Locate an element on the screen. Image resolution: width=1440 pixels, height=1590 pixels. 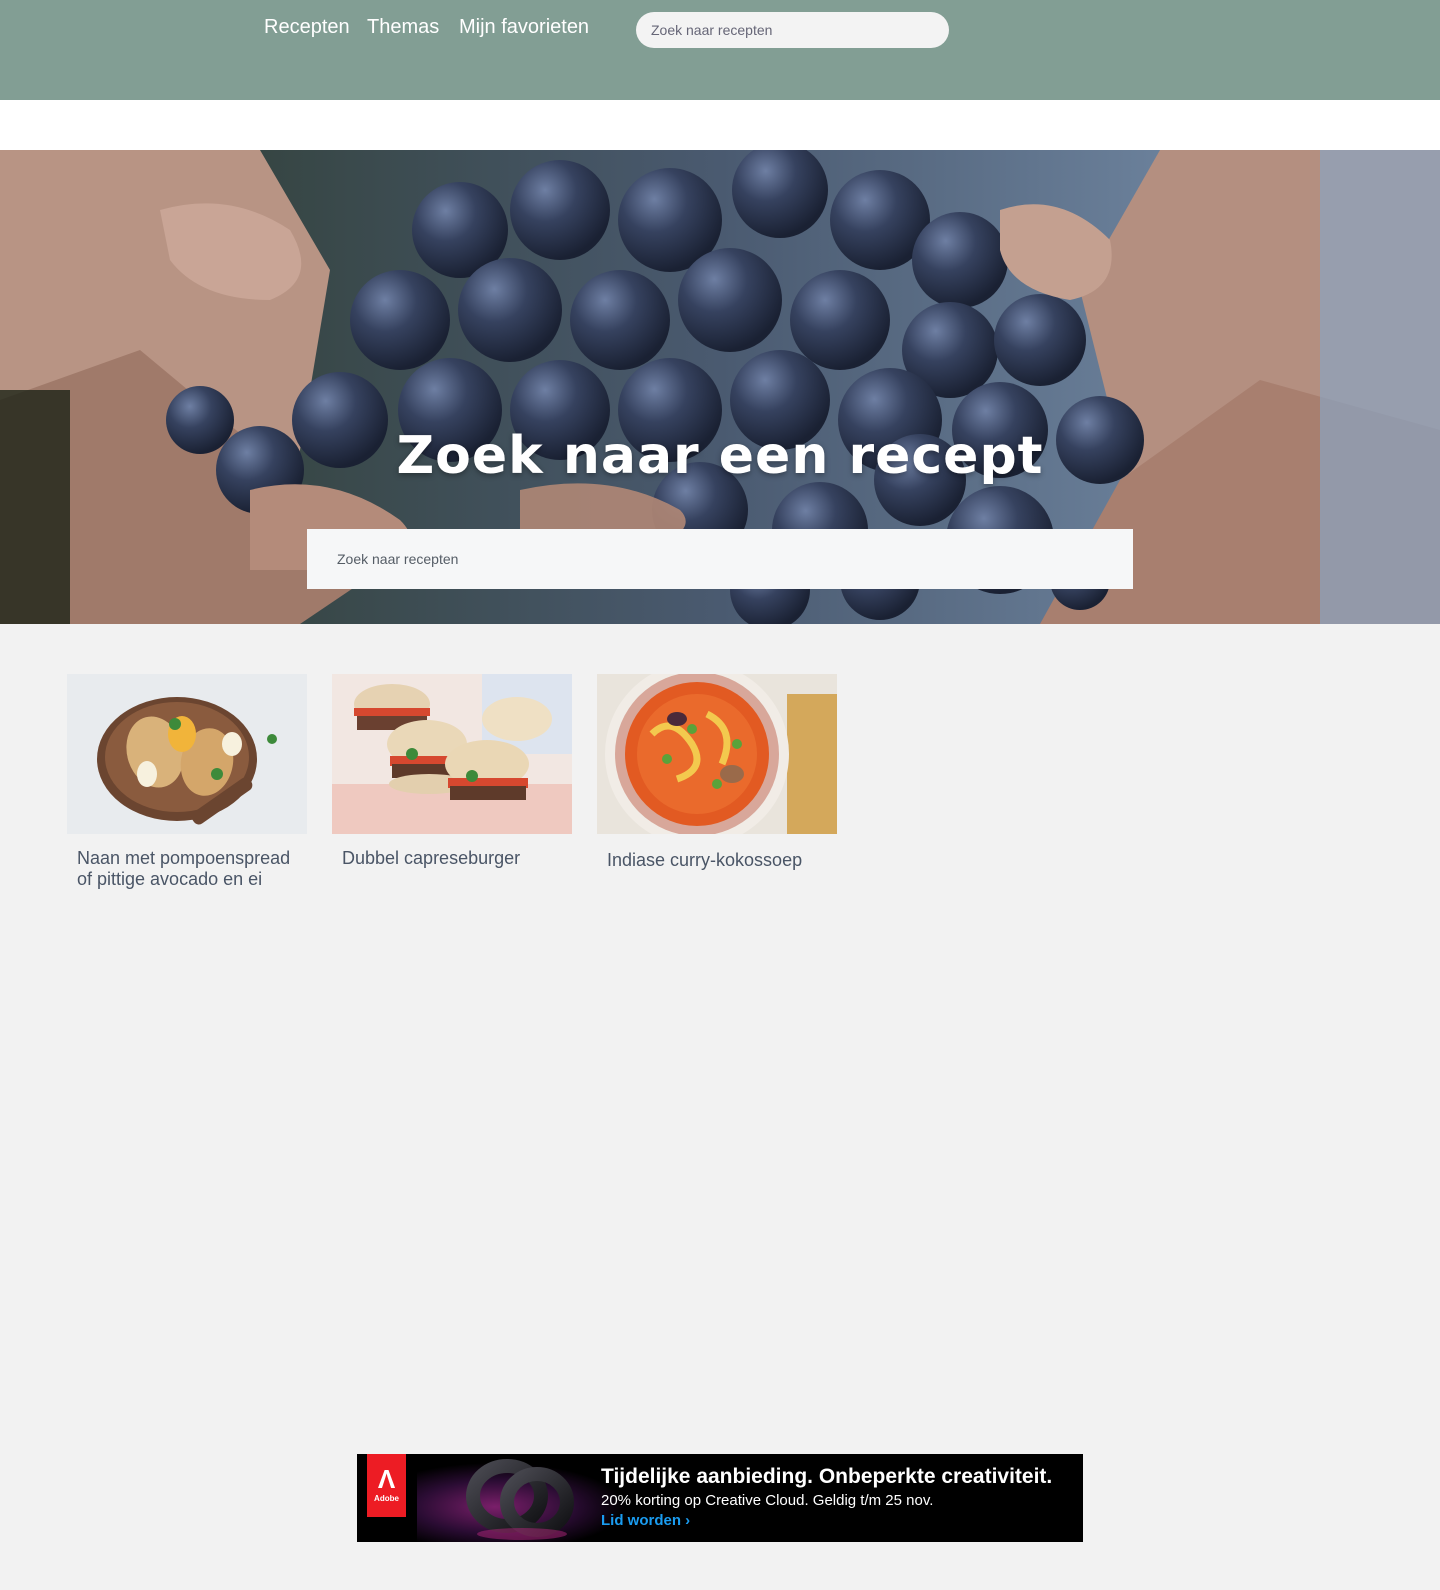
ad-cta-link: Lid worden › is located at coordinates (645, 1520).